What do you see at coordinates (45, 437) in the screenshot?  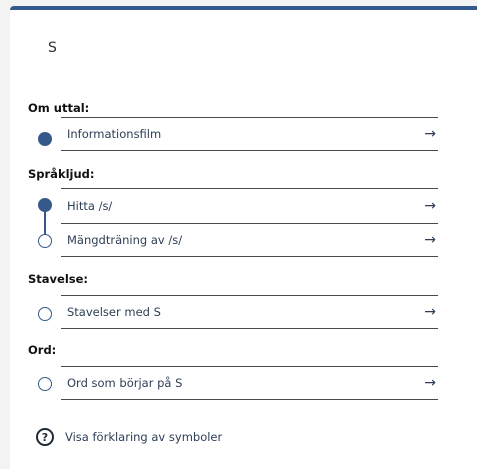 I see `question-icon: ?` at bounding box center [45, 437].